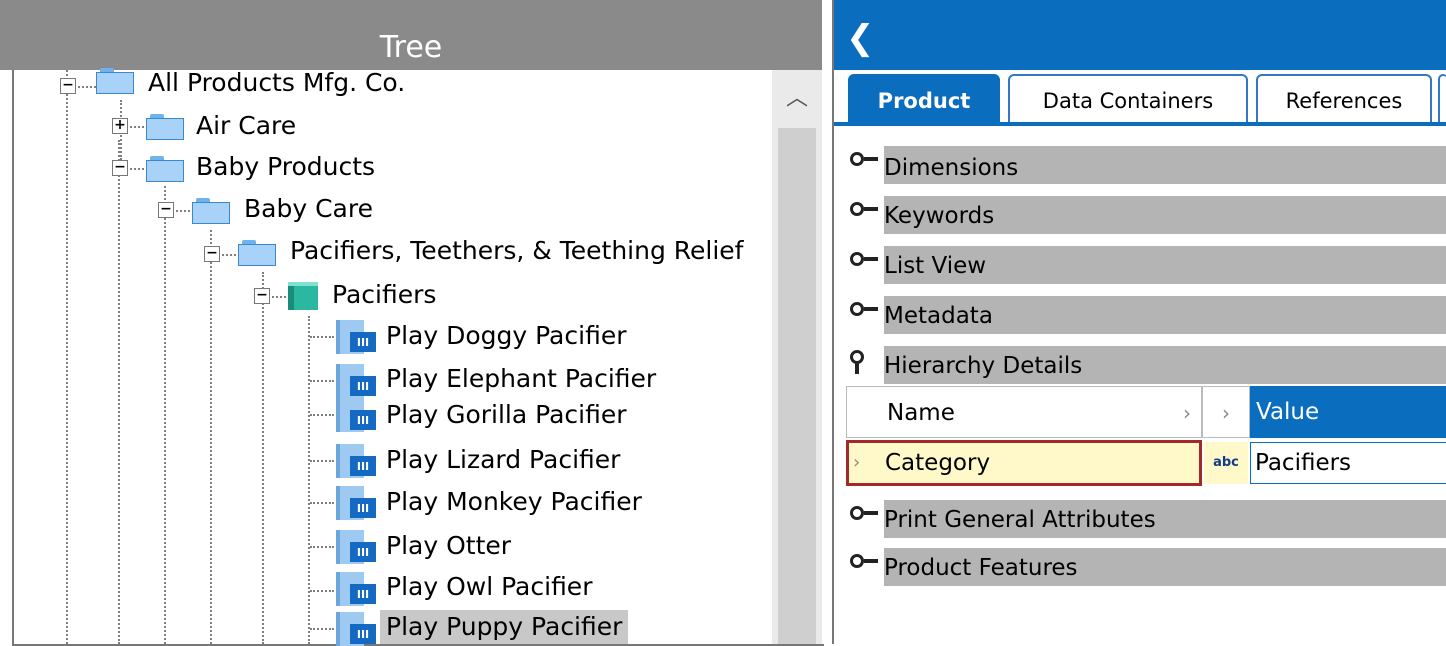 The image size is (1446, 646). I want to click on section-product-features: Product Features, so click(981, 568).